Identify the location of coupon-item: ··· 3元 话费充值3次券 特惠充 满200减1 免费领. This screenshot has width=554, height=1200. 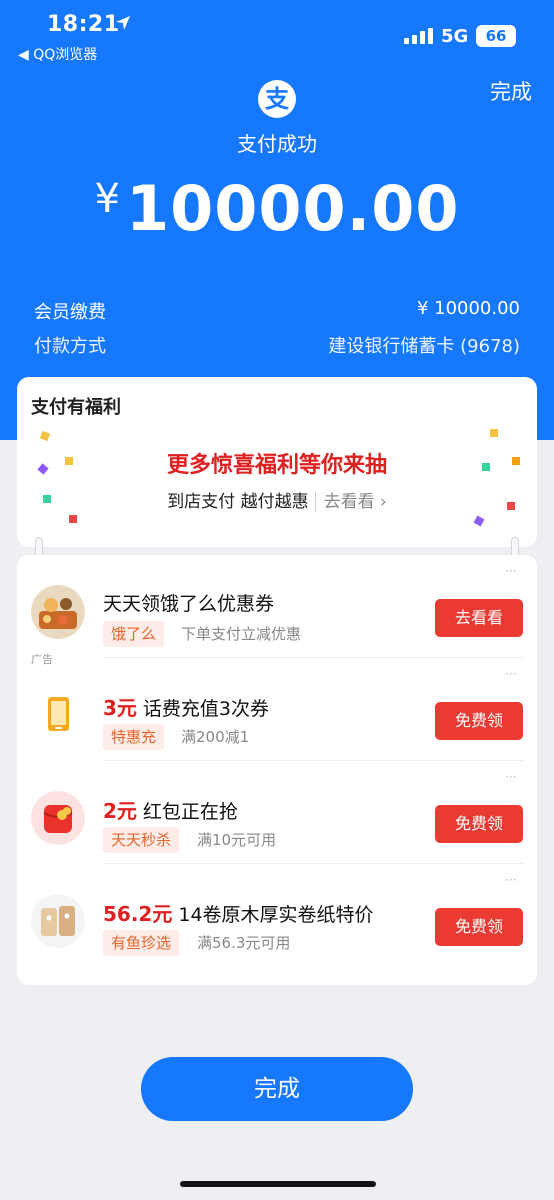
(277, 709).